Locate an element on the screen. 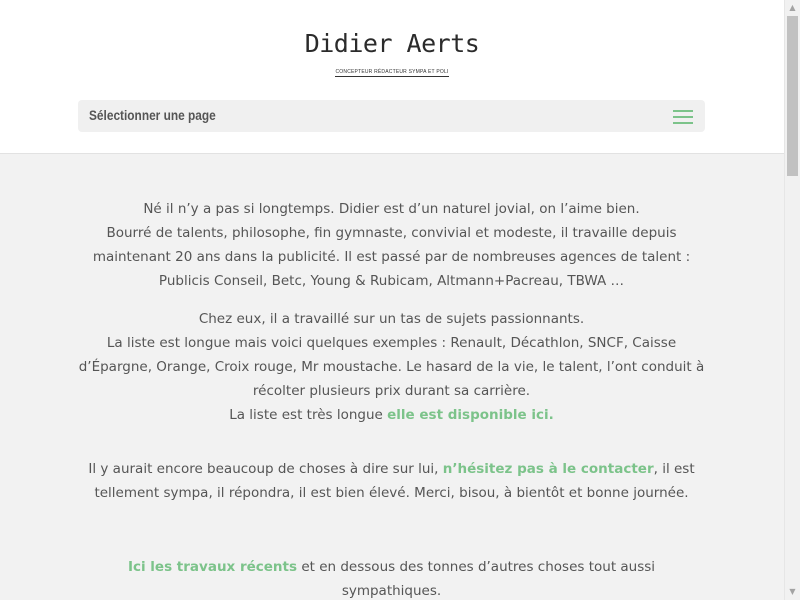  scroll-down-icon: ▼ is located at coordinates (792, 592).